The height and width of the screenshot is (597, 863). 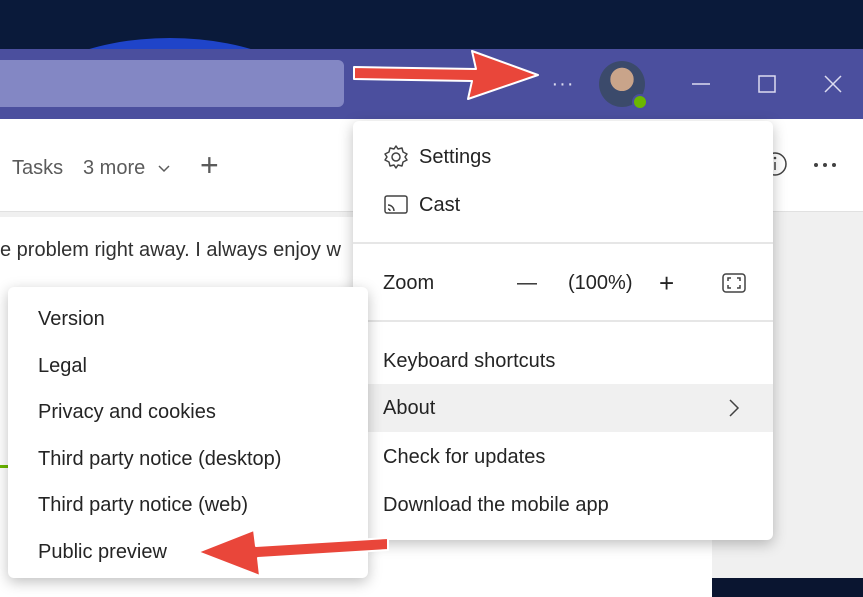 I want to click on menu-item-download-mobile: Download the mobile app, so click(x=563, y=505).